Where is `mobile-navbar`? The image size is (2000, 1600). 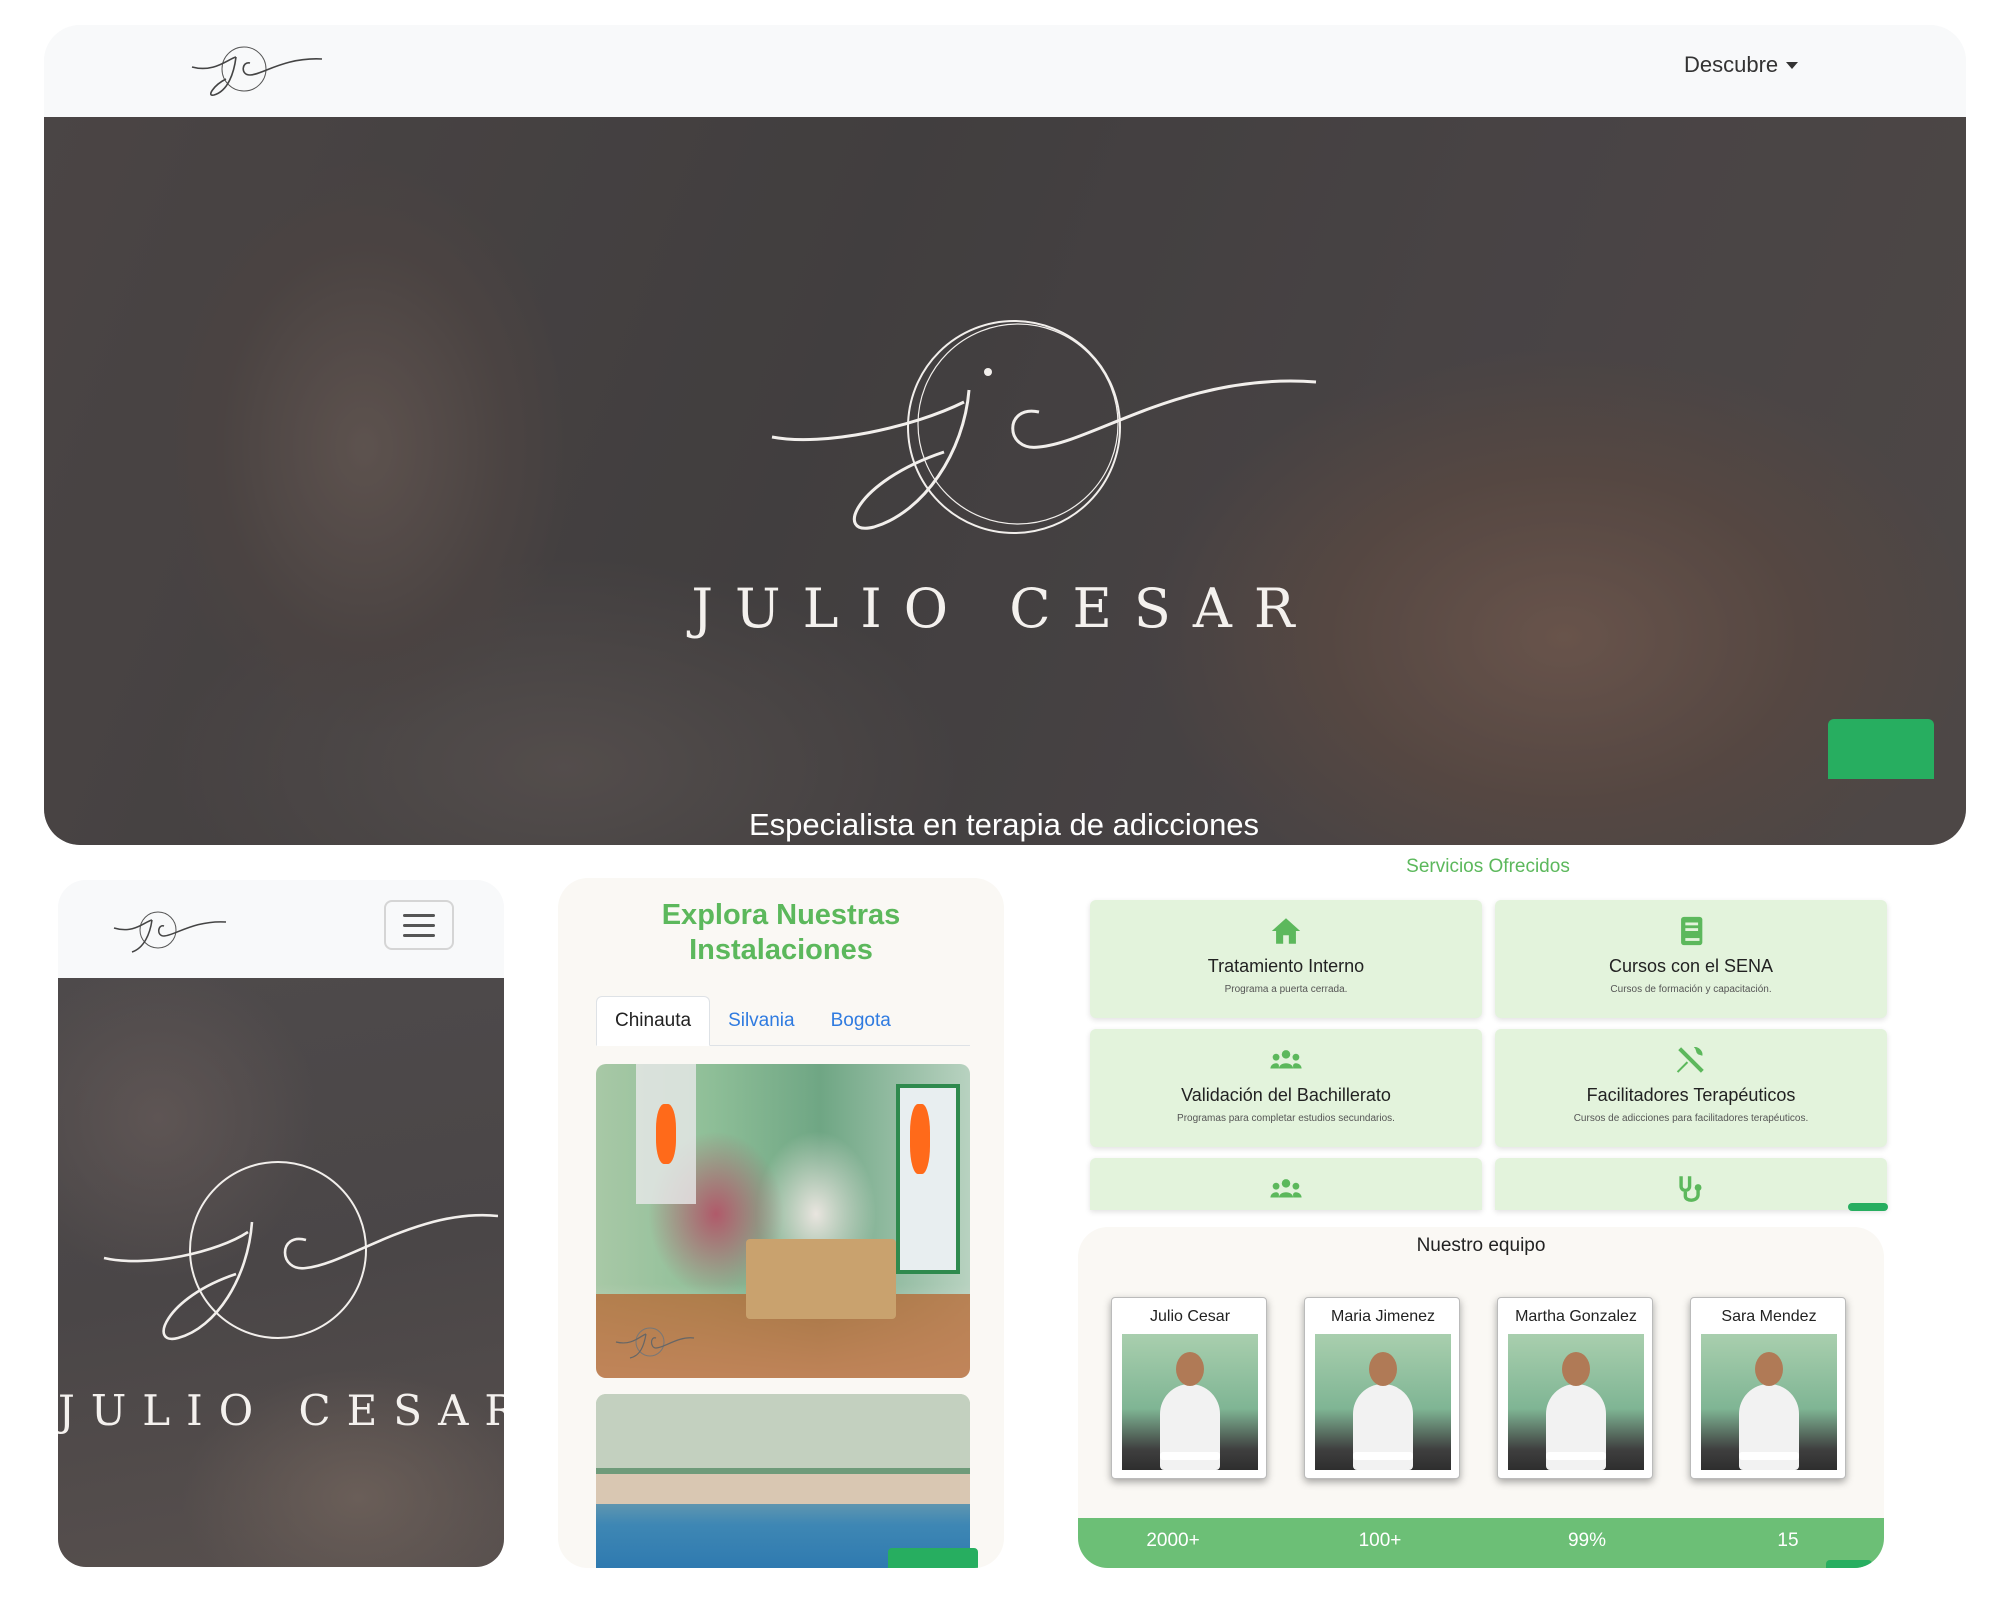 mobile-navbar is located at coordinates (281, 929).